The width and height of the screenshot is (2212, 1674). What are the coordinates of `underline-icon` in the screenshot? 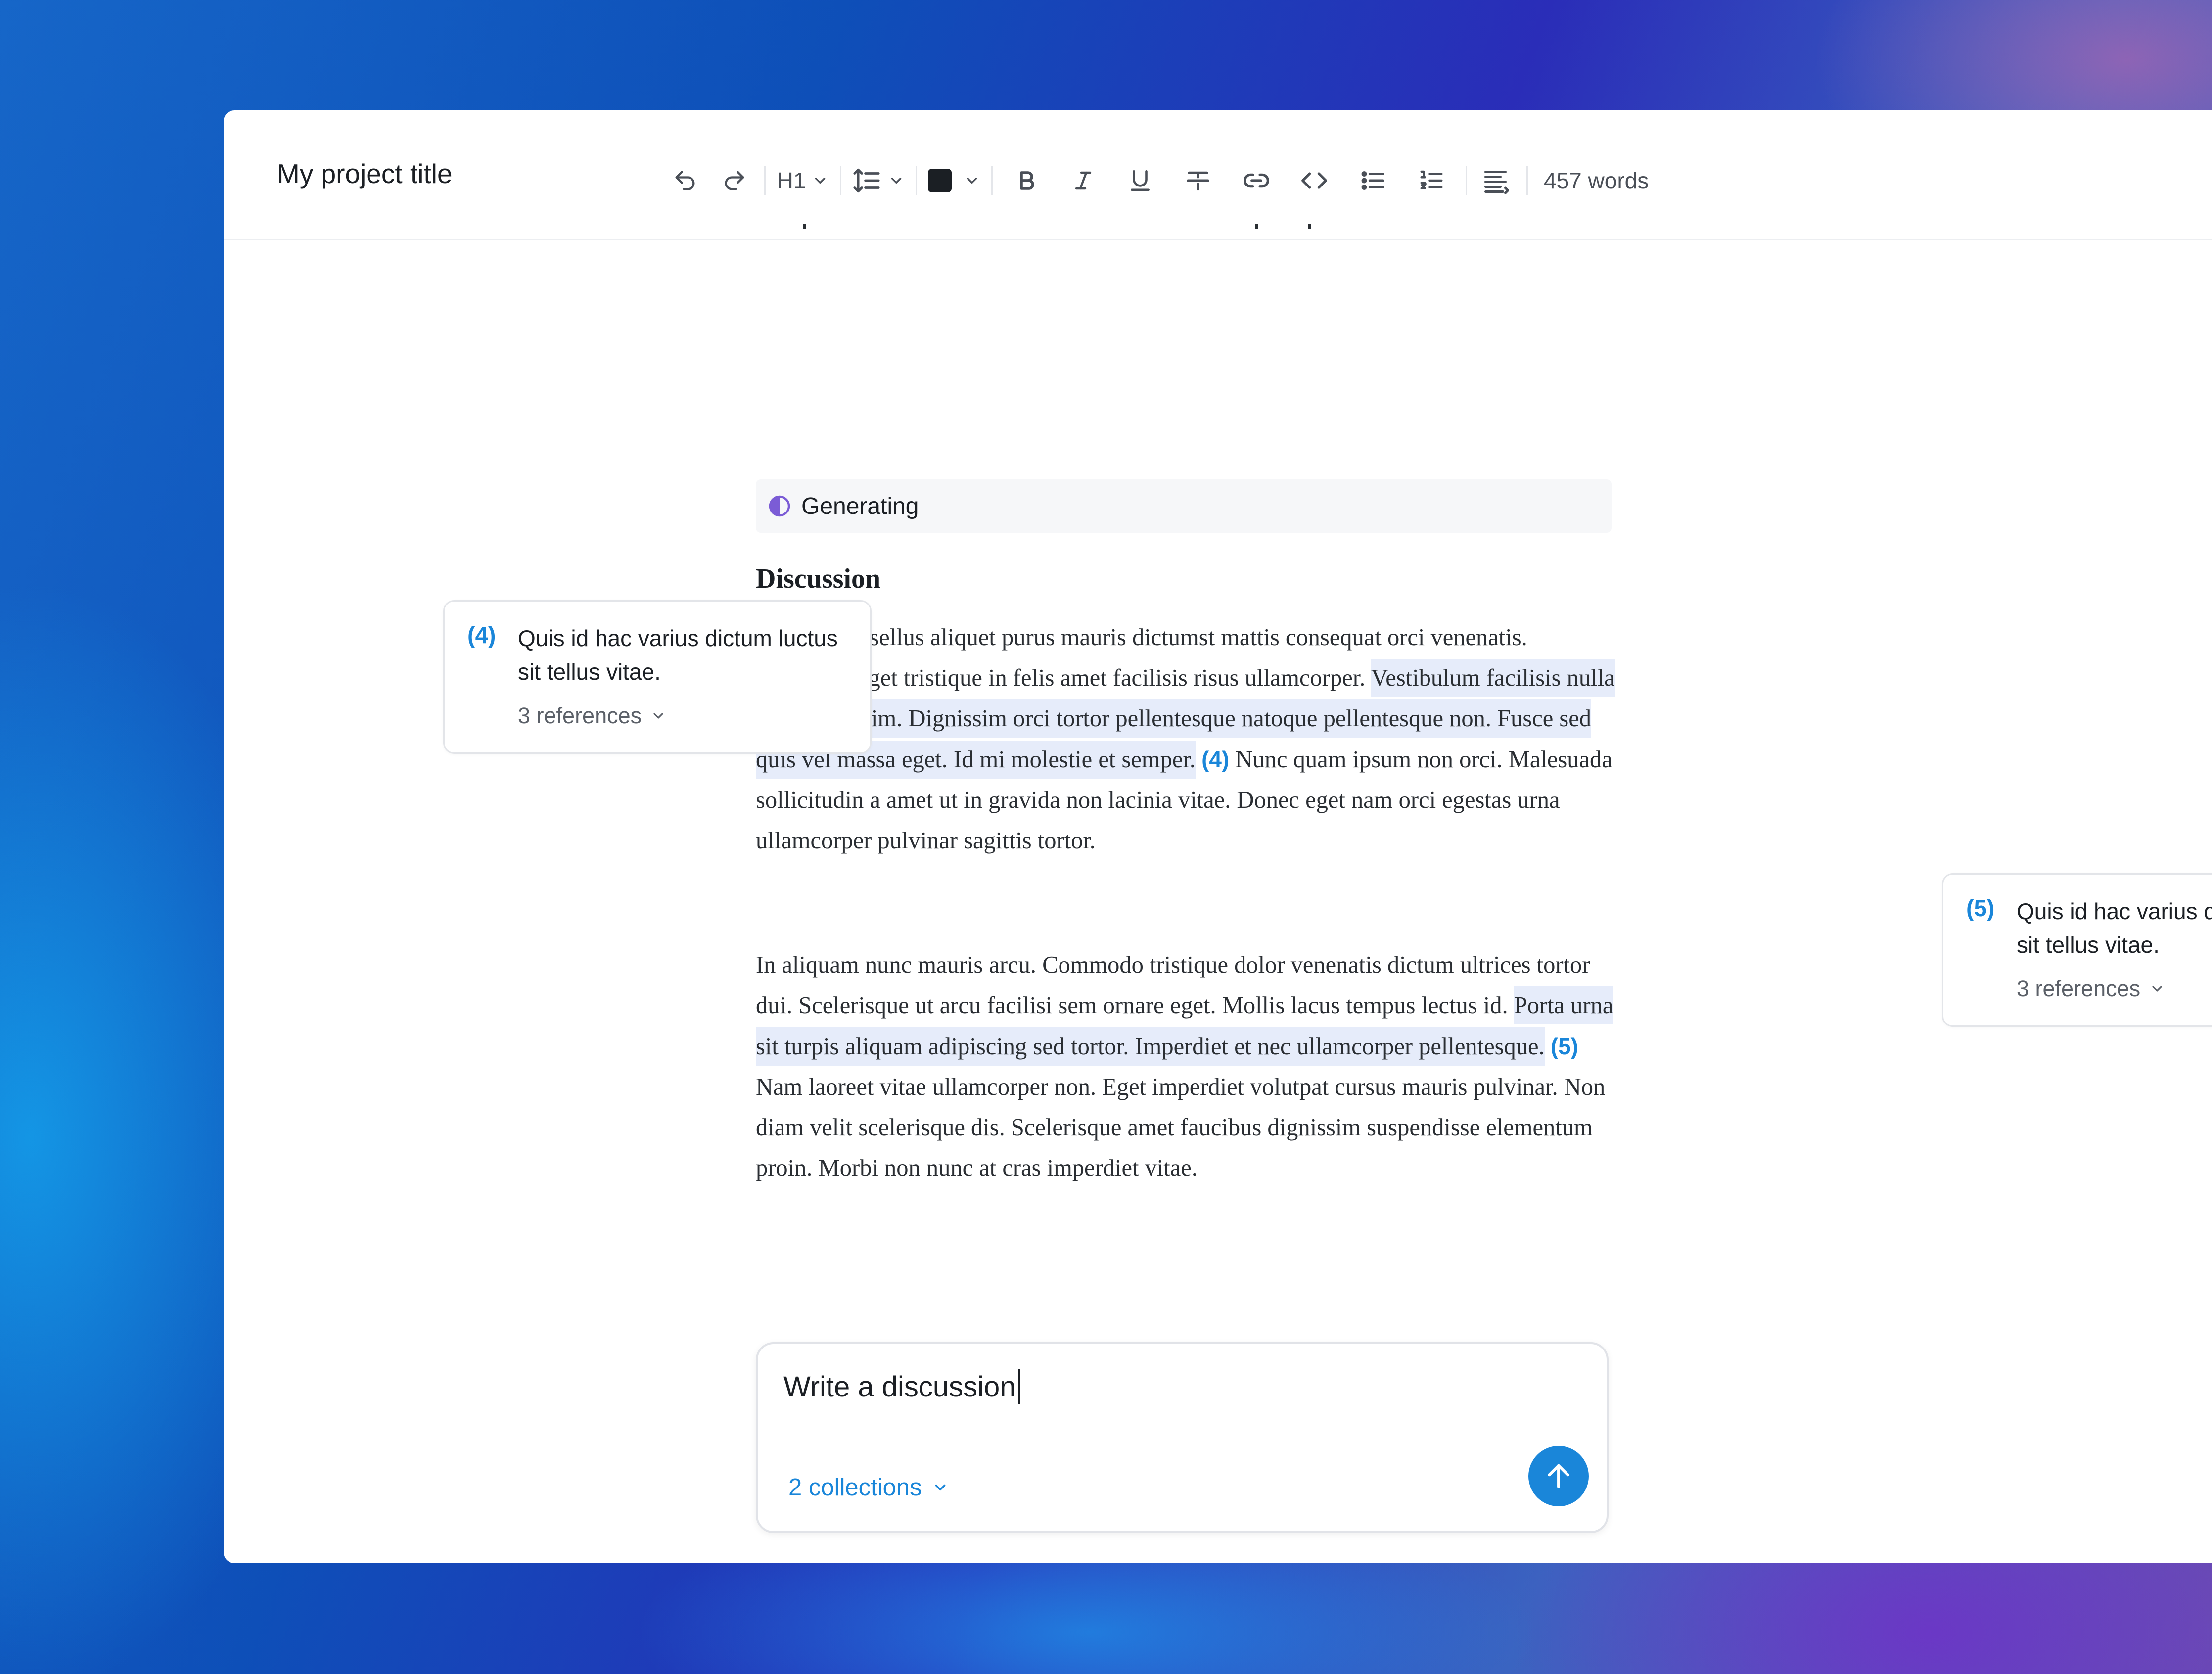 It's located at (1140, 180).